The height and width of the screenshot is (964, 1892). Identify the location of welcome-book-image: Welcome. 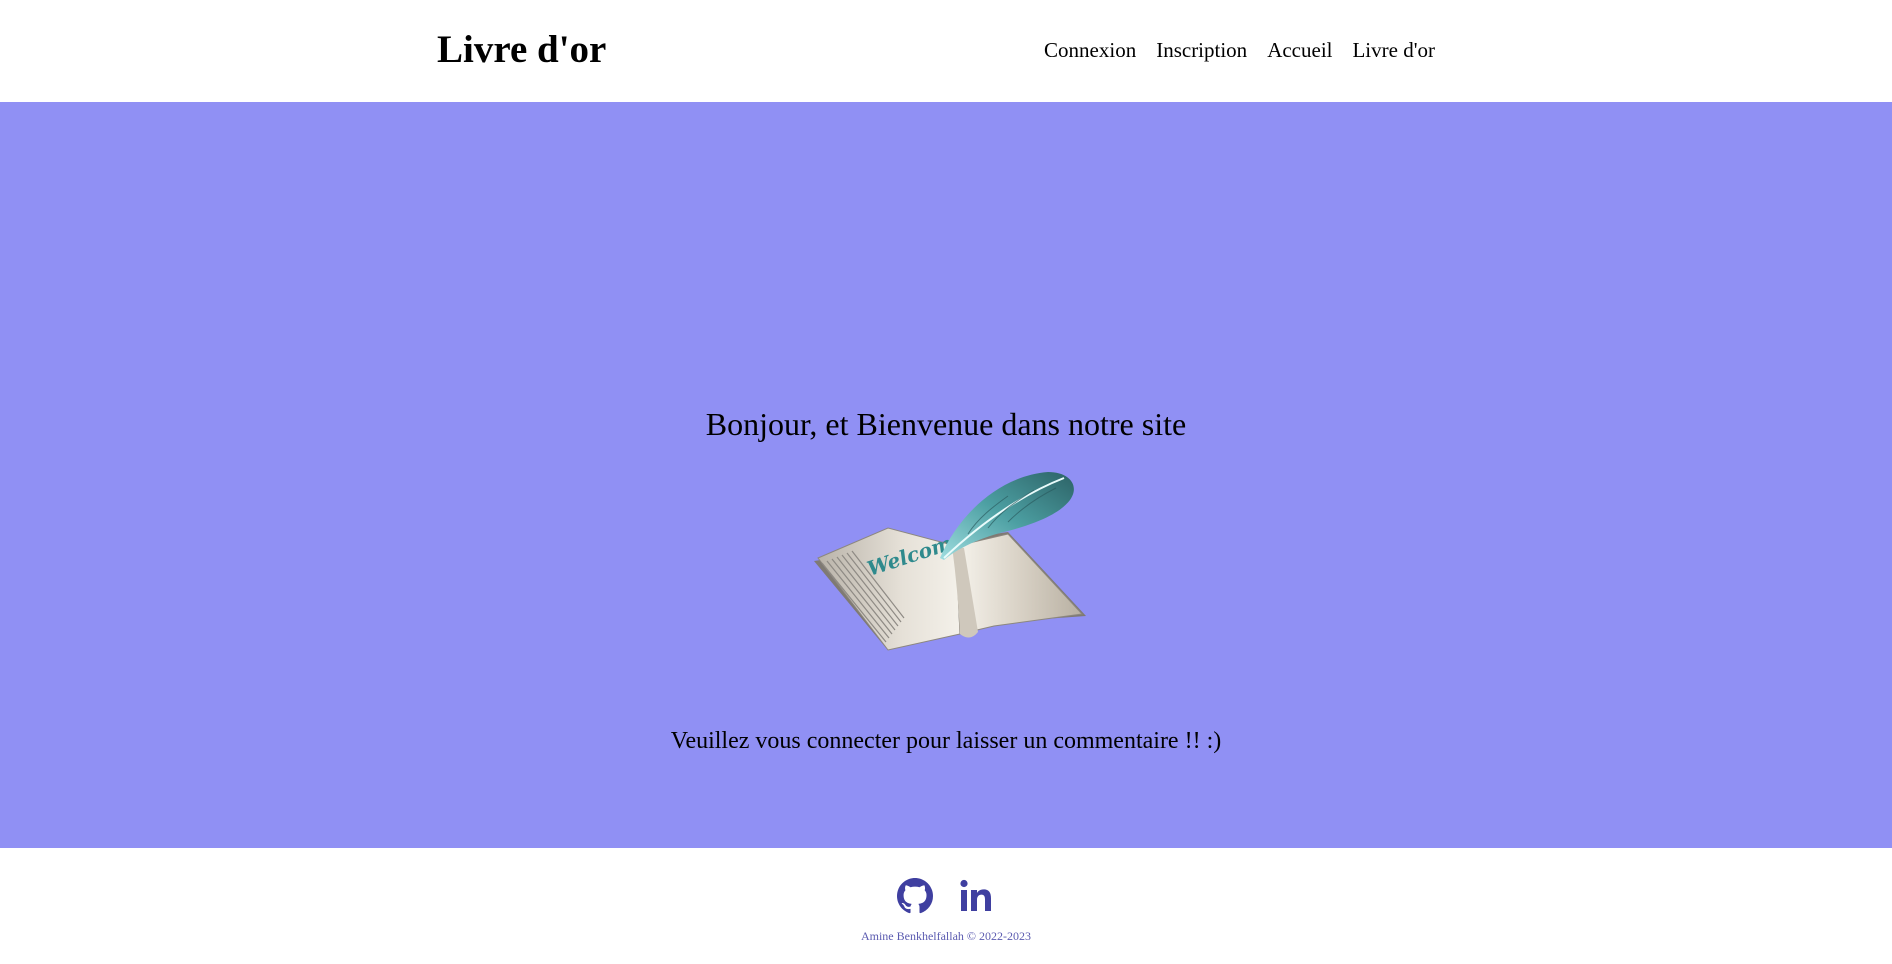
(949, 563).